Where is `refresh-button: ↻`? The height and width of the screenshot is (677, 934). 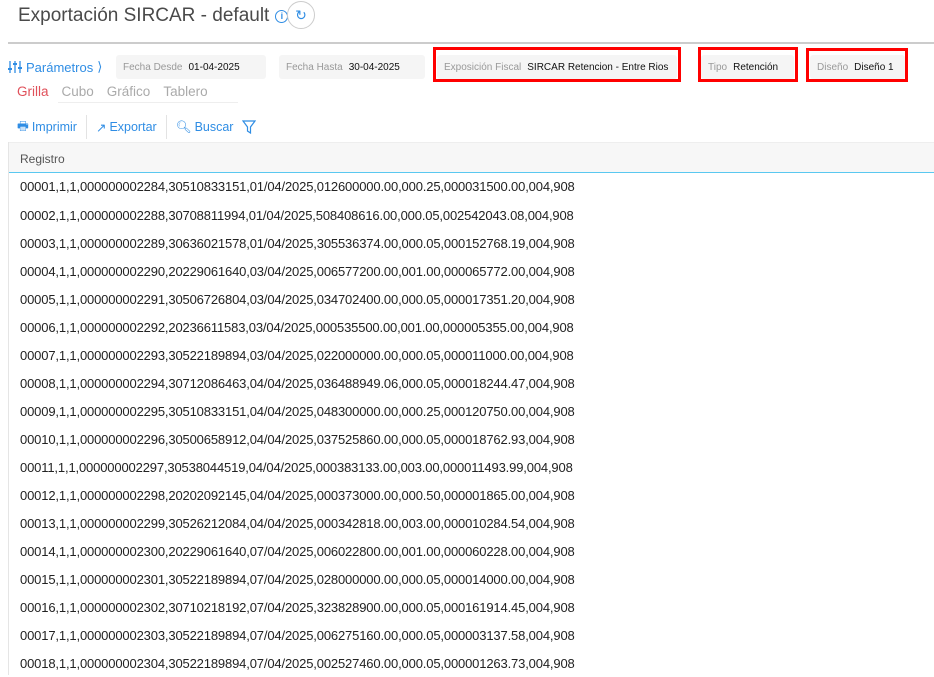
refresh-button: ↻ is located at coordinates (301, 15).